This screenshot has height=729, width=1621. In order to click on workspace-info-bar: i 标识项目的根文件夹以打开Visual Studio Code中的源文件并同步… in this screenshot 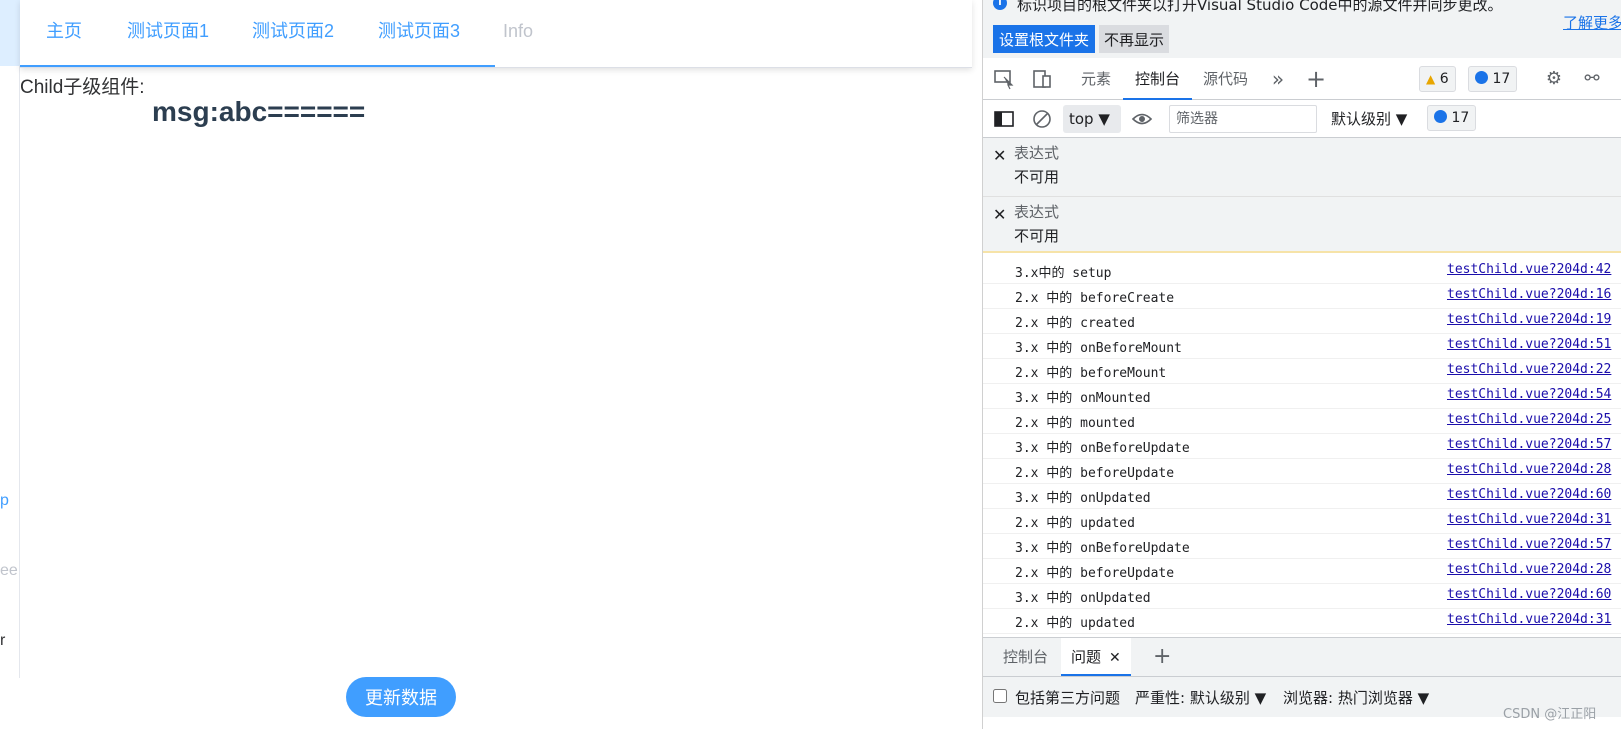, I will do `click(1302, 29)`.